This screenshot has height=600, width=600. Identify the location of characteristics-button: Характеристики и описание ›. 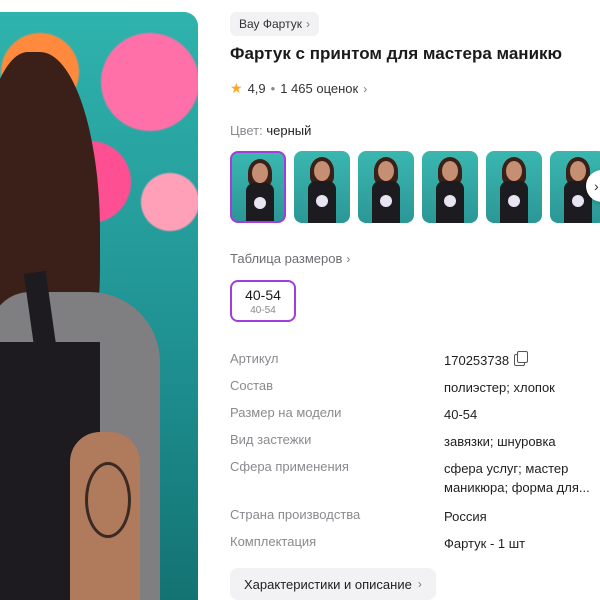
(333, 584).